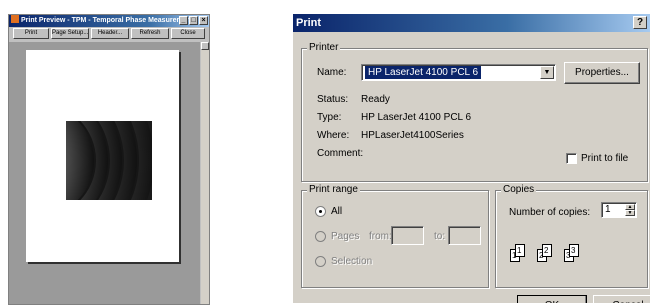 This screenshot has height=305, width=650. Describe the element at coordinates (205, 173) in the screenshot. I see `vertical-scrollbar` at that location.